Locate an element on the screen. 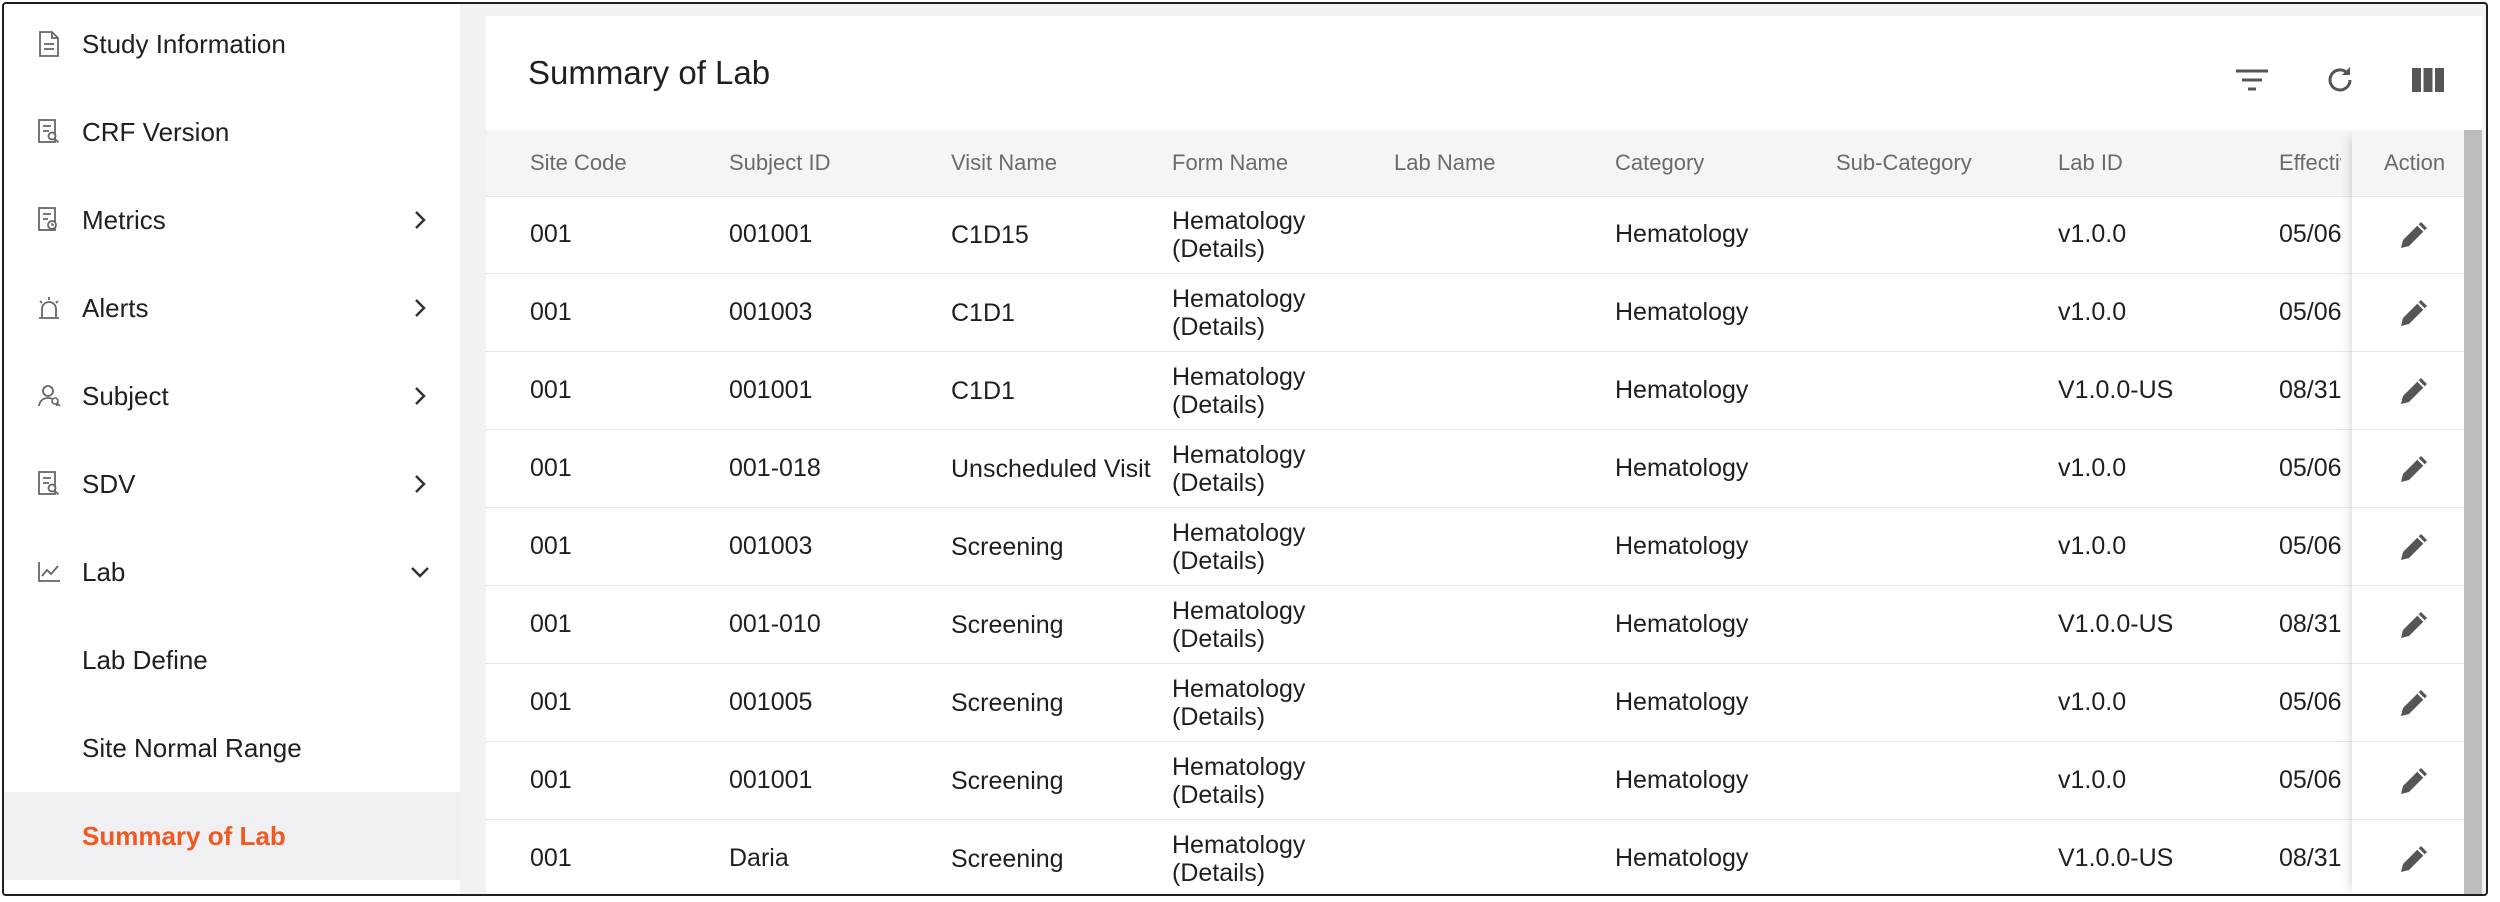  cell-effective-text: 05/06/2 is located at coordinates (2310, 234).